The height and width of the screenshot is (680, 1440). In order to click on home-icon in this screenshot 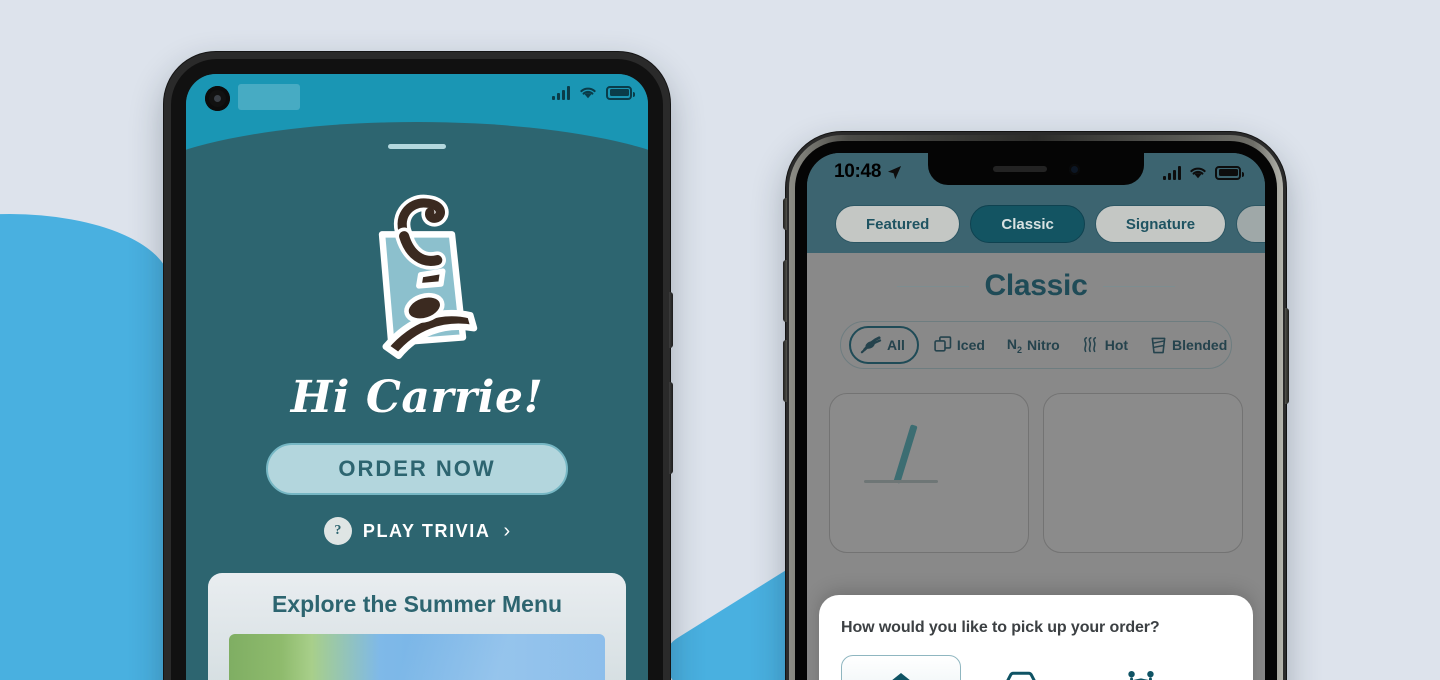, I will do `click(901, 676)`.